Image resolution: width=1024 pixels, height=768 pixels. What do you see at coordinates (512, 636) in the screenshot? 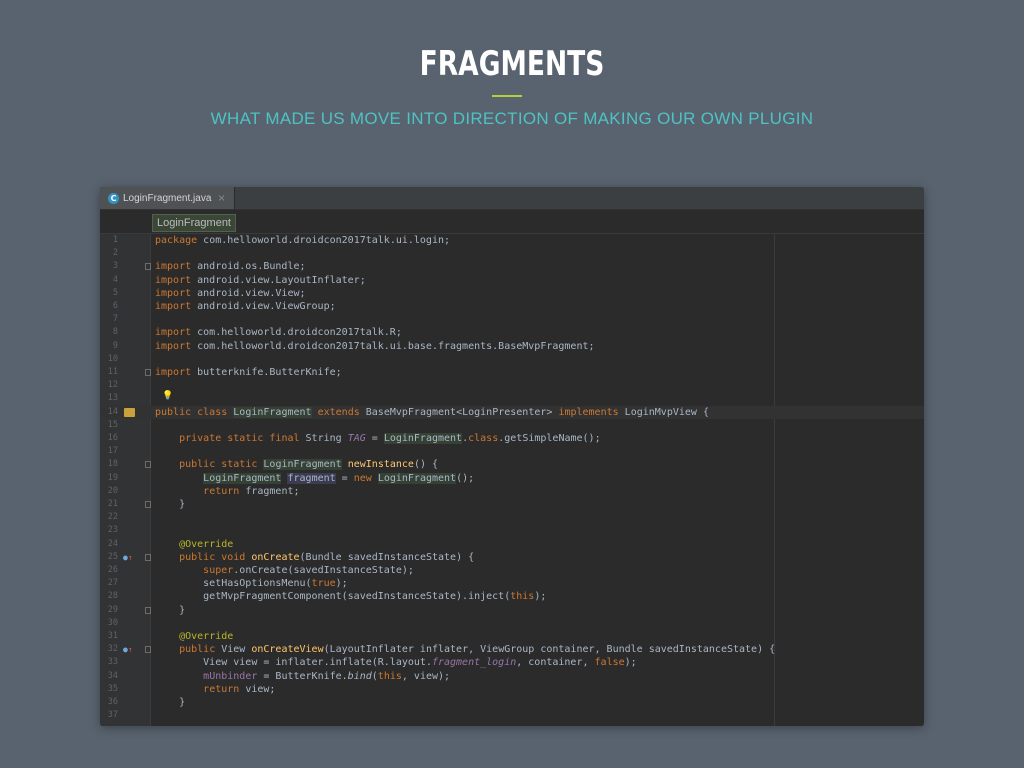
I see `code-line: 31 @Override` at bounding box center [512, 636].